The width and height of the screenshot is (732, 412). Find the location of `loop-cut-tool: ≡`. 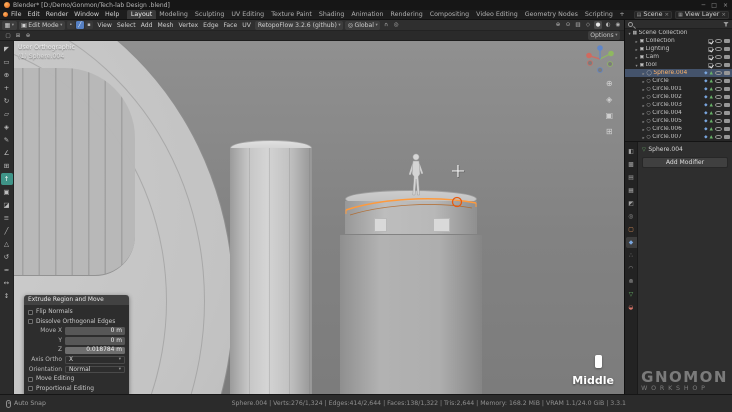

loop-cut-tool: ≡ is located at coordinates (7, 218).